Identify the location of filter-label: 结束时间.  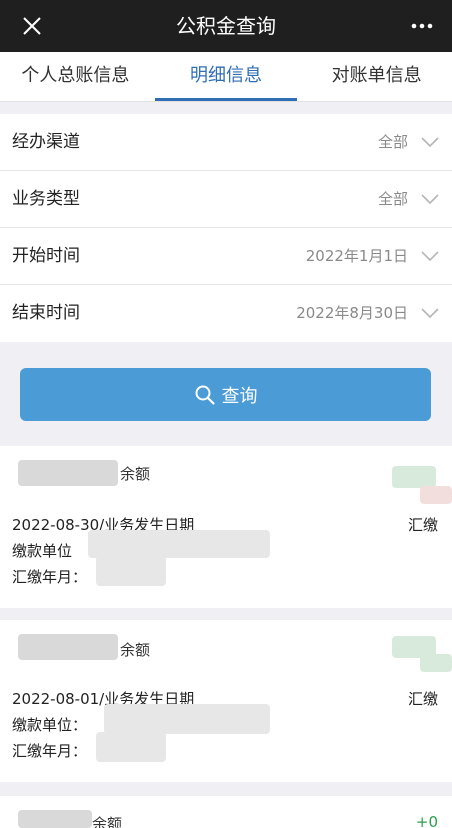
(46, 313).